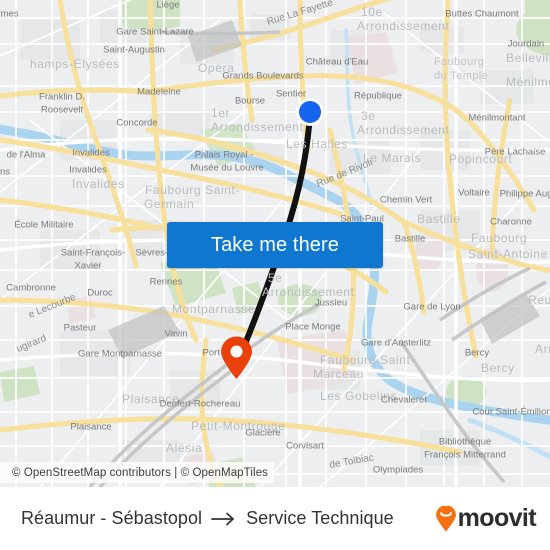 The height and width of the screenshot is (550, 550). Describe the element at coordinates (167, 5) in the screenshot. I see `map-label: Liège` at that location.